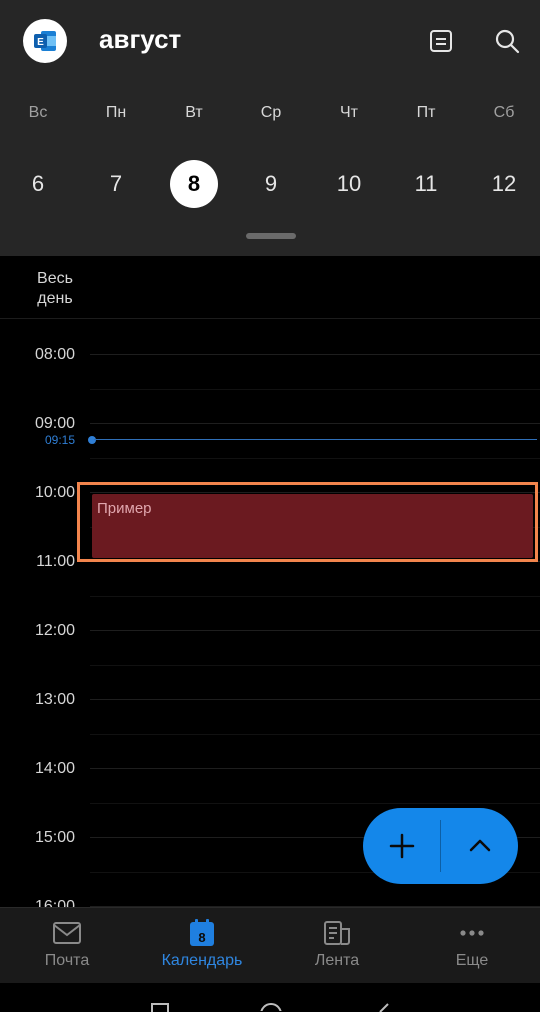  What do you see at coordinates (507, 41) in the screenshot?
I see `search-icon` at bounding box center [507, 41].